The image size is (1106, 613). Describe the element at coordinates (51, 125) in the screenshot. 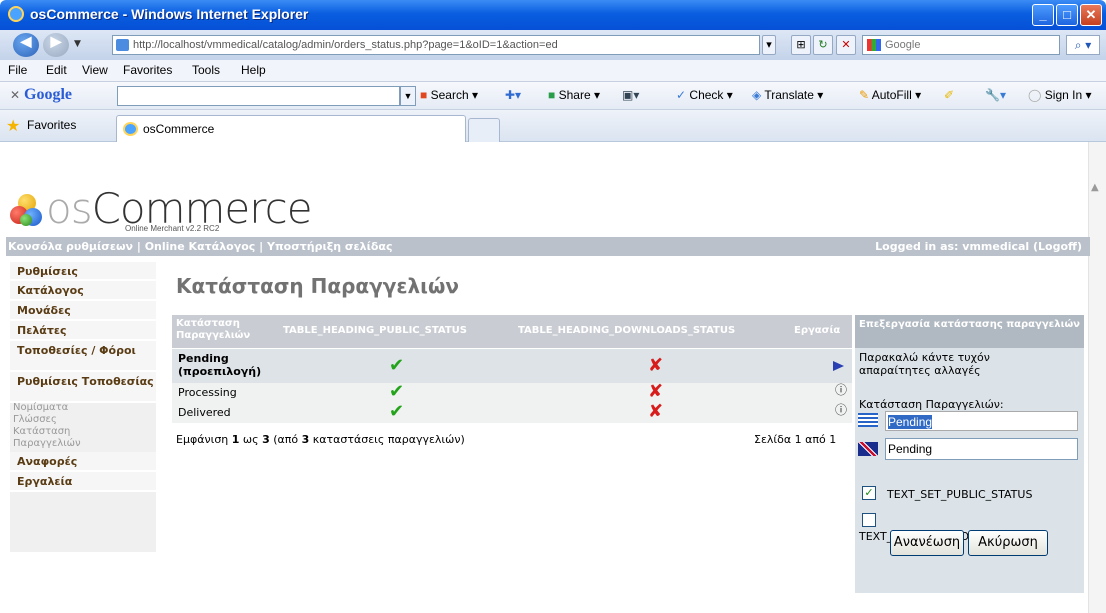

I see `favorites-button: Favorites` at that location.